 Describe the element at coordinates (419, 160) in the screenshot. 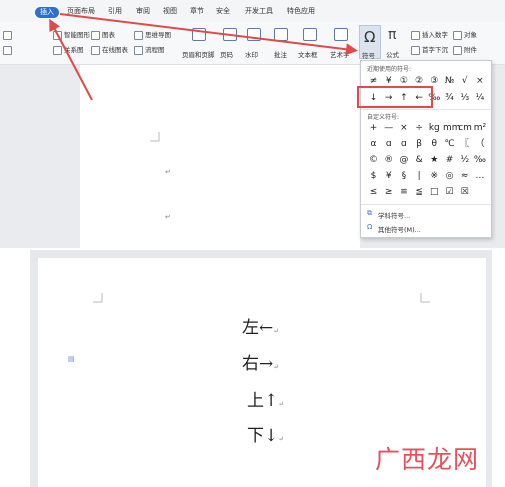

I see `symbol-cell: &` at that location.